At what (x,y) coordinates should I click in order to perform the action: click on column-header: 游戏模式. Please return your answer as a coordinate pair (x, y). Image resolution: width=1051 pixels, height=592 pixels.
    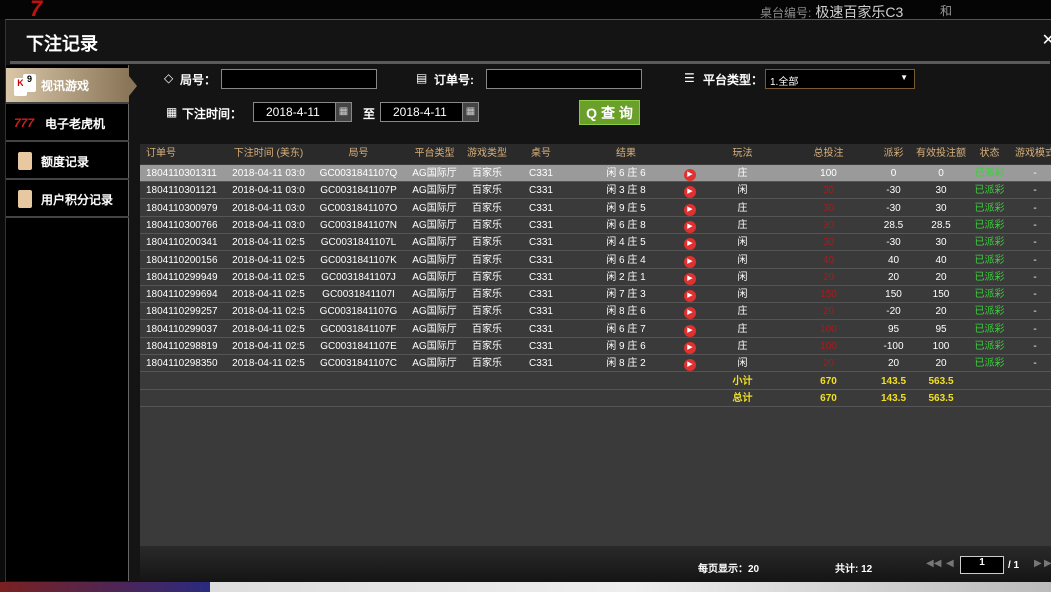
    Looking at the image, I should click on (1032, 154).